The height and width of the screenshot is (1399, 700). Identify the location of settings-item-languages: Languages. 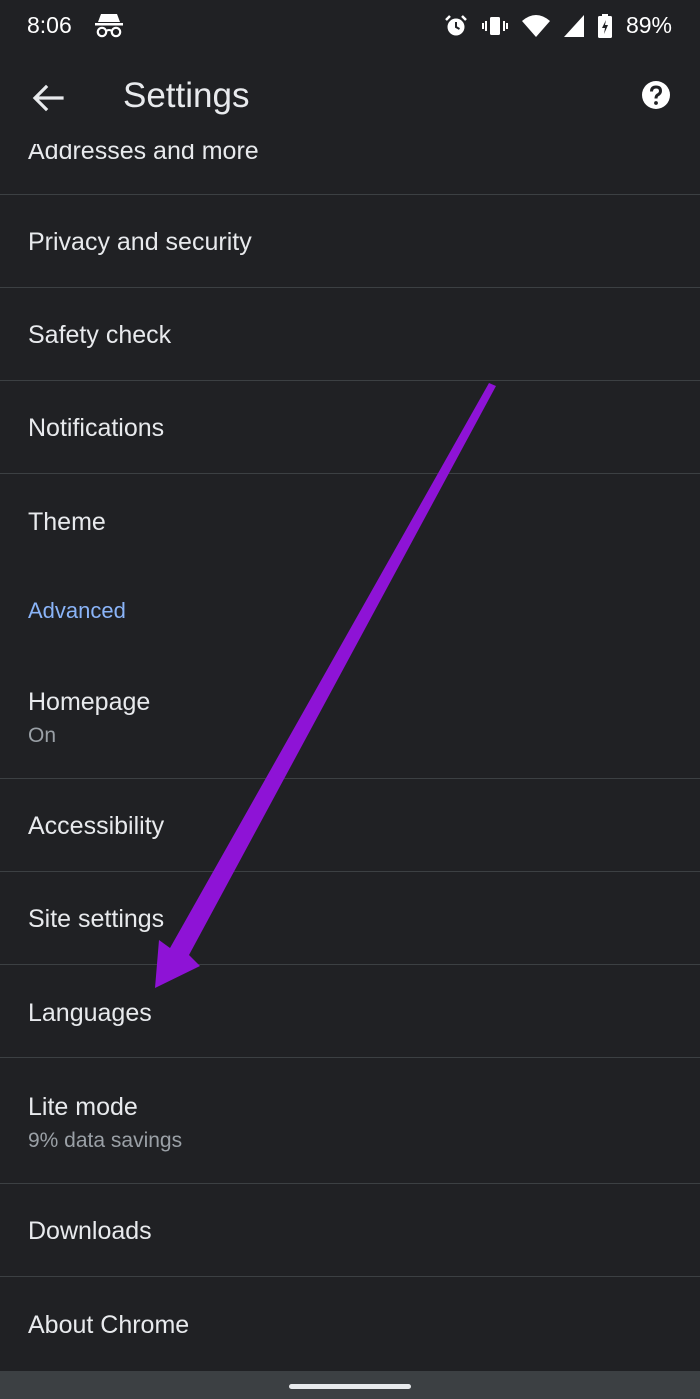
(350, 1011).